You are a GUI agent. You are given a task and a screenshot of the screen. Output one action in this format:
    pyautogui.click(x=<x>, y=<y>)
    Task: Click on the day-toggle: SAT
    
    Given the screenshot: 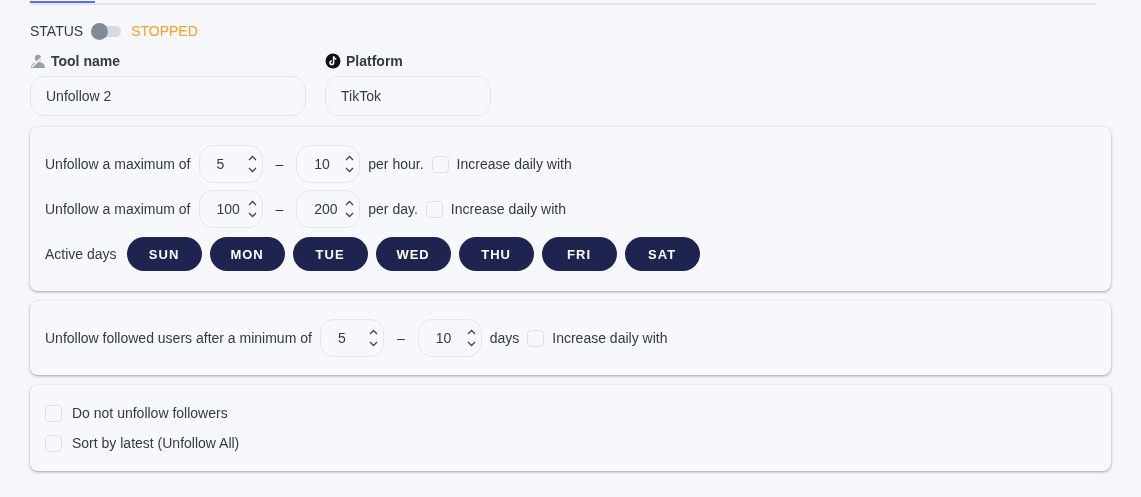 What is the action you would take?
    pyautogui.click(x=662, y=254)
    